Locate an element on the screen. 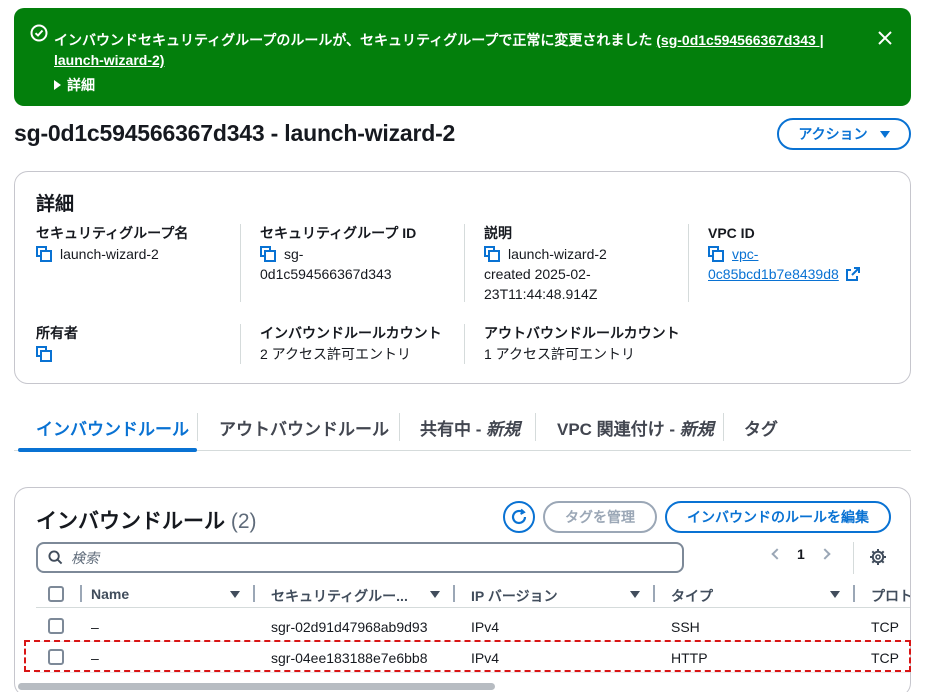  gear-icon is located at coordinates (878, 557).